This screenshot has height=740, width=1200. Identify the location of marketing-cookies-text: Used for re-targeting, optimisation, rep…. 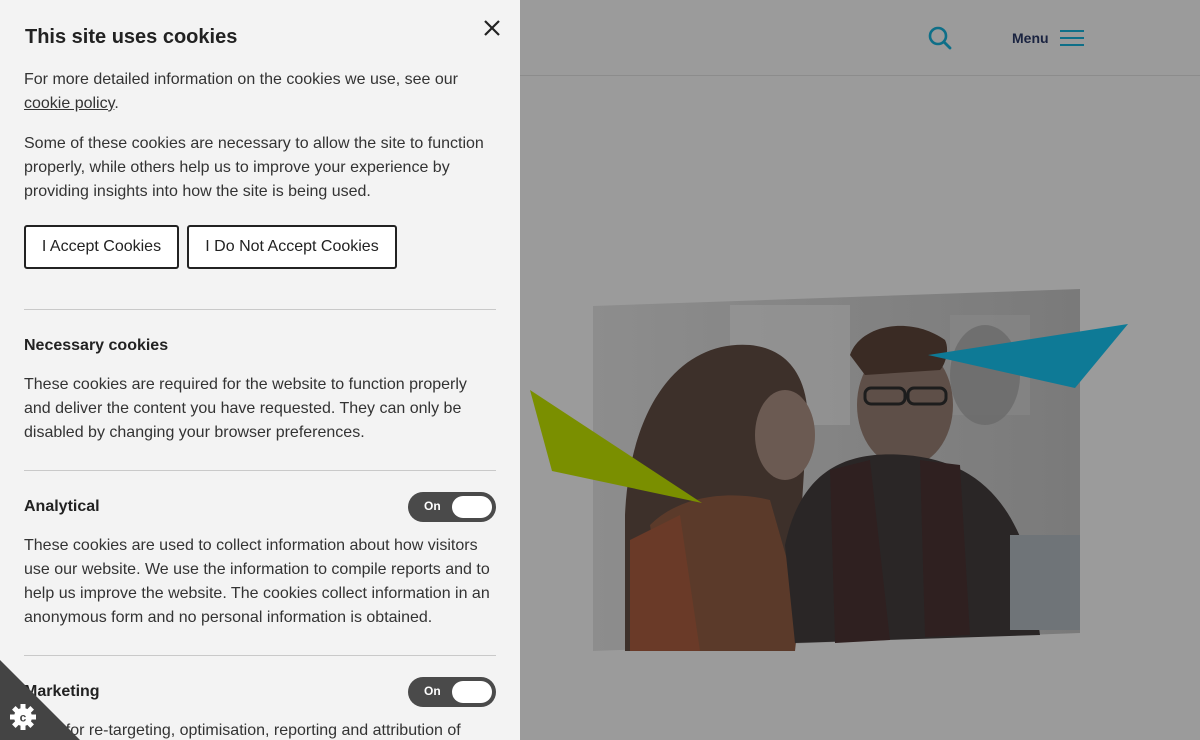
(242, 730).